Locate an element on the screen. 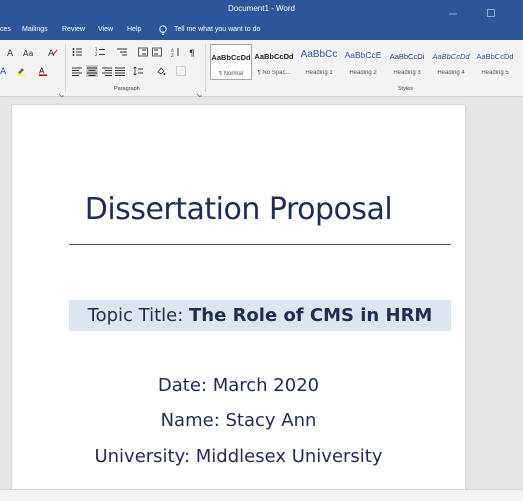 The width and height of the screenshot is (523, 501). align-left-icon is located at coordinates (77, 71).